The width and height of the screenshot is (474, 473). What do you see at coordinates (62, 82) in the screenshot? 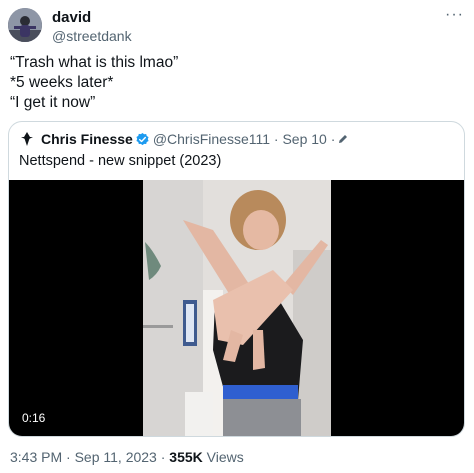
I see `tweet-line: *5 weeks later*` at bounding box center [62, 82].